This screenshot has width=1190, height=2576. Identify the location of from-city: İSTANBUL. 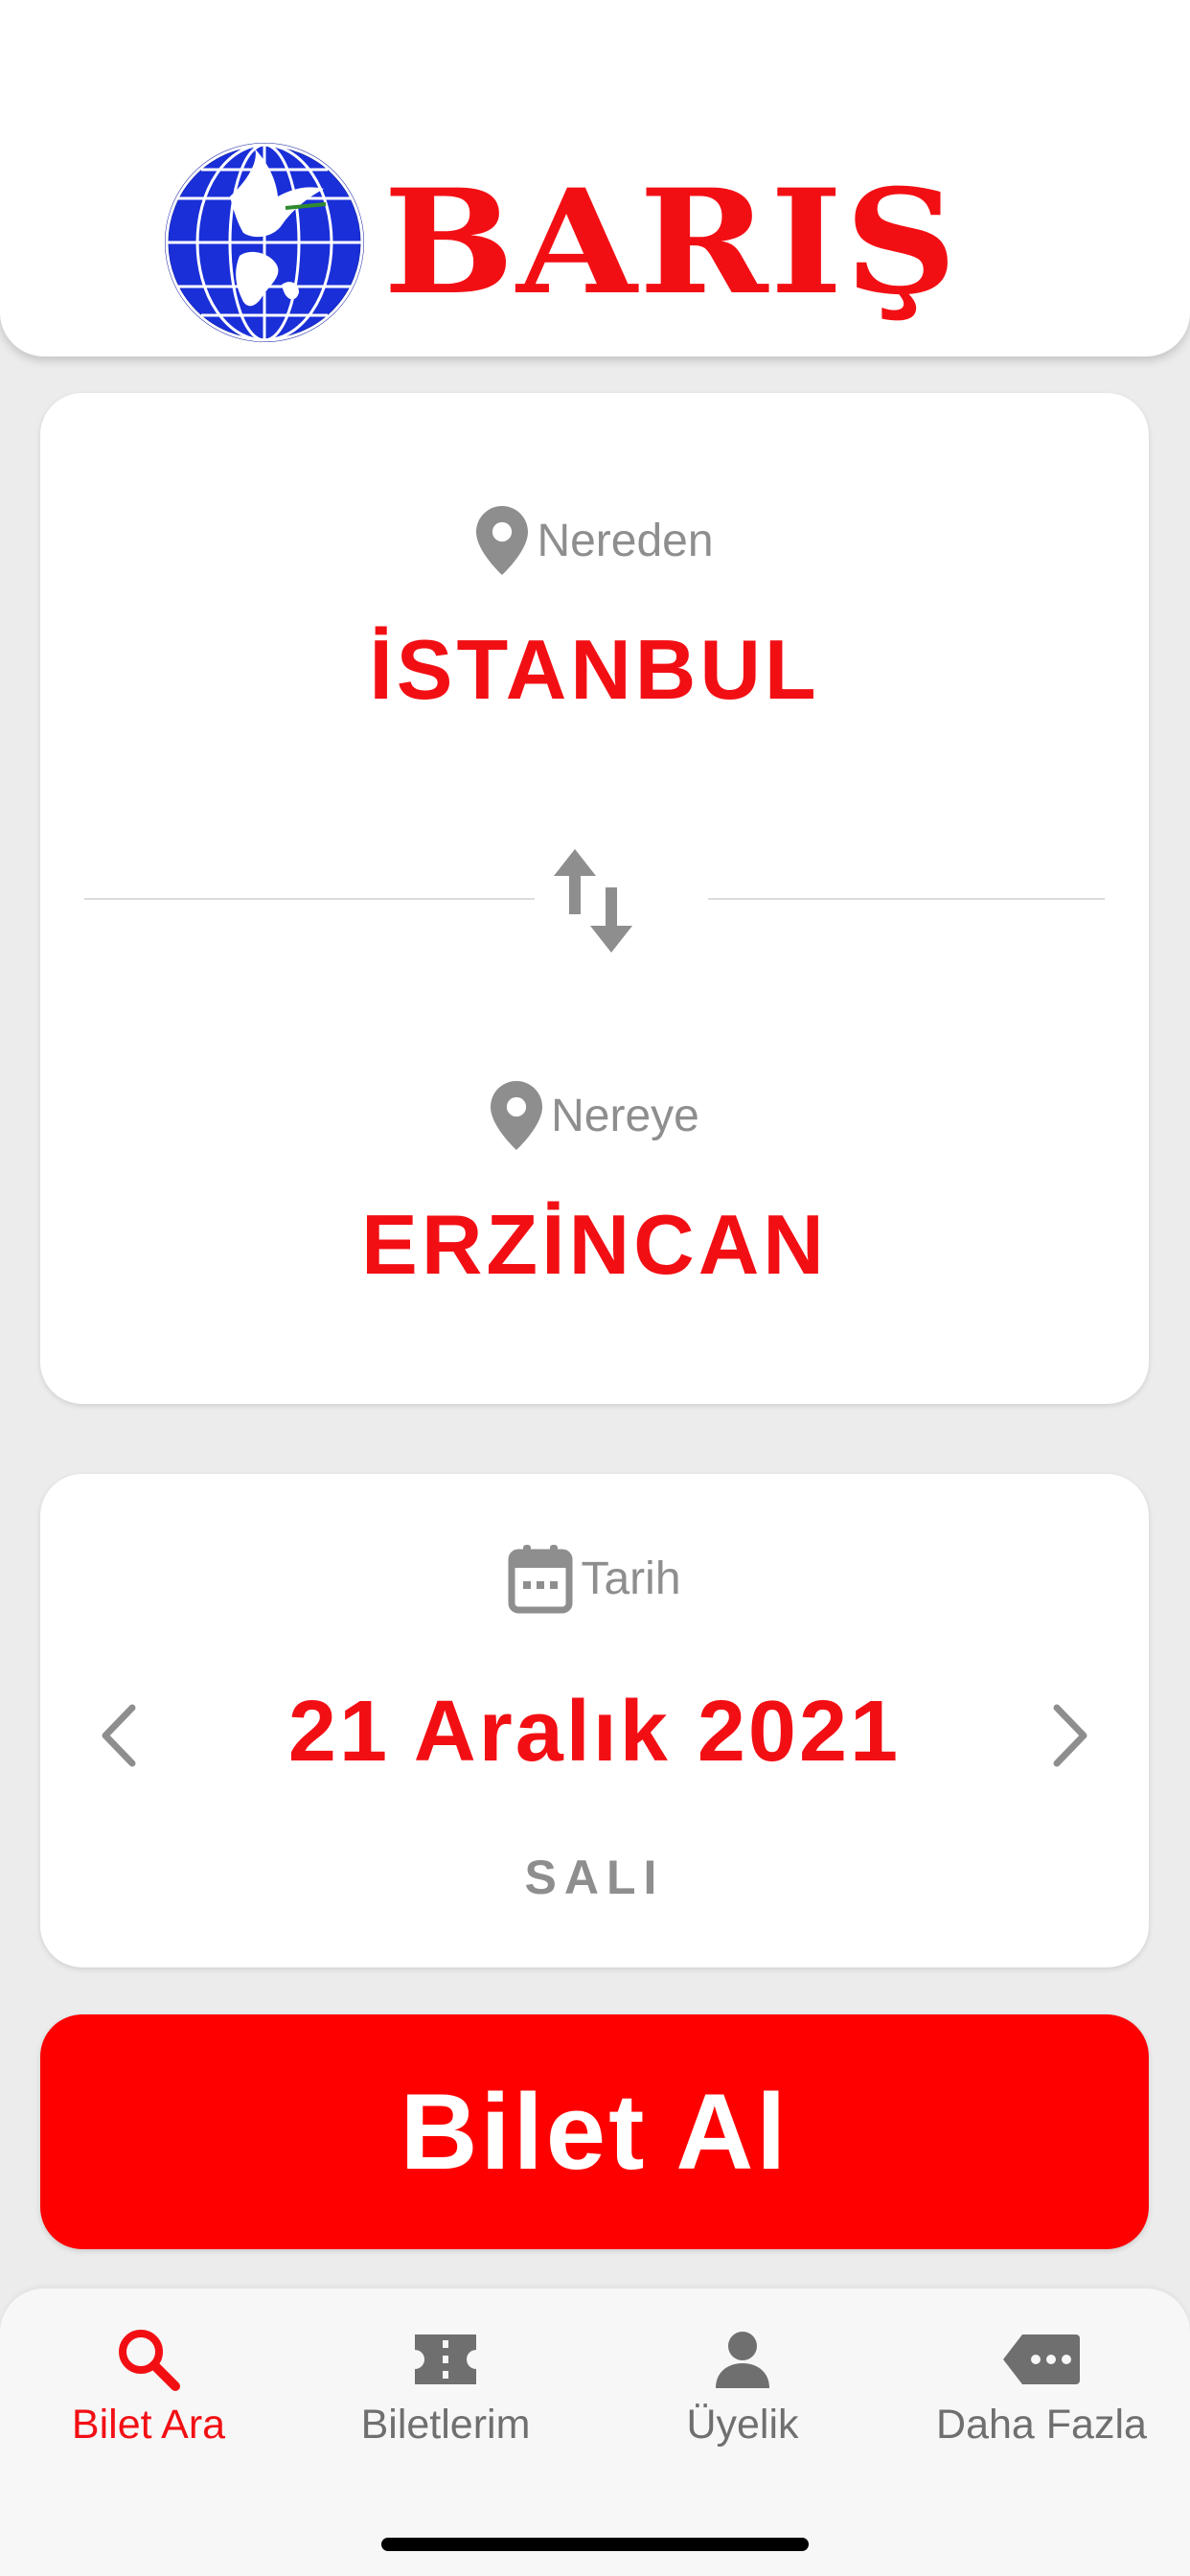
(594, 670).